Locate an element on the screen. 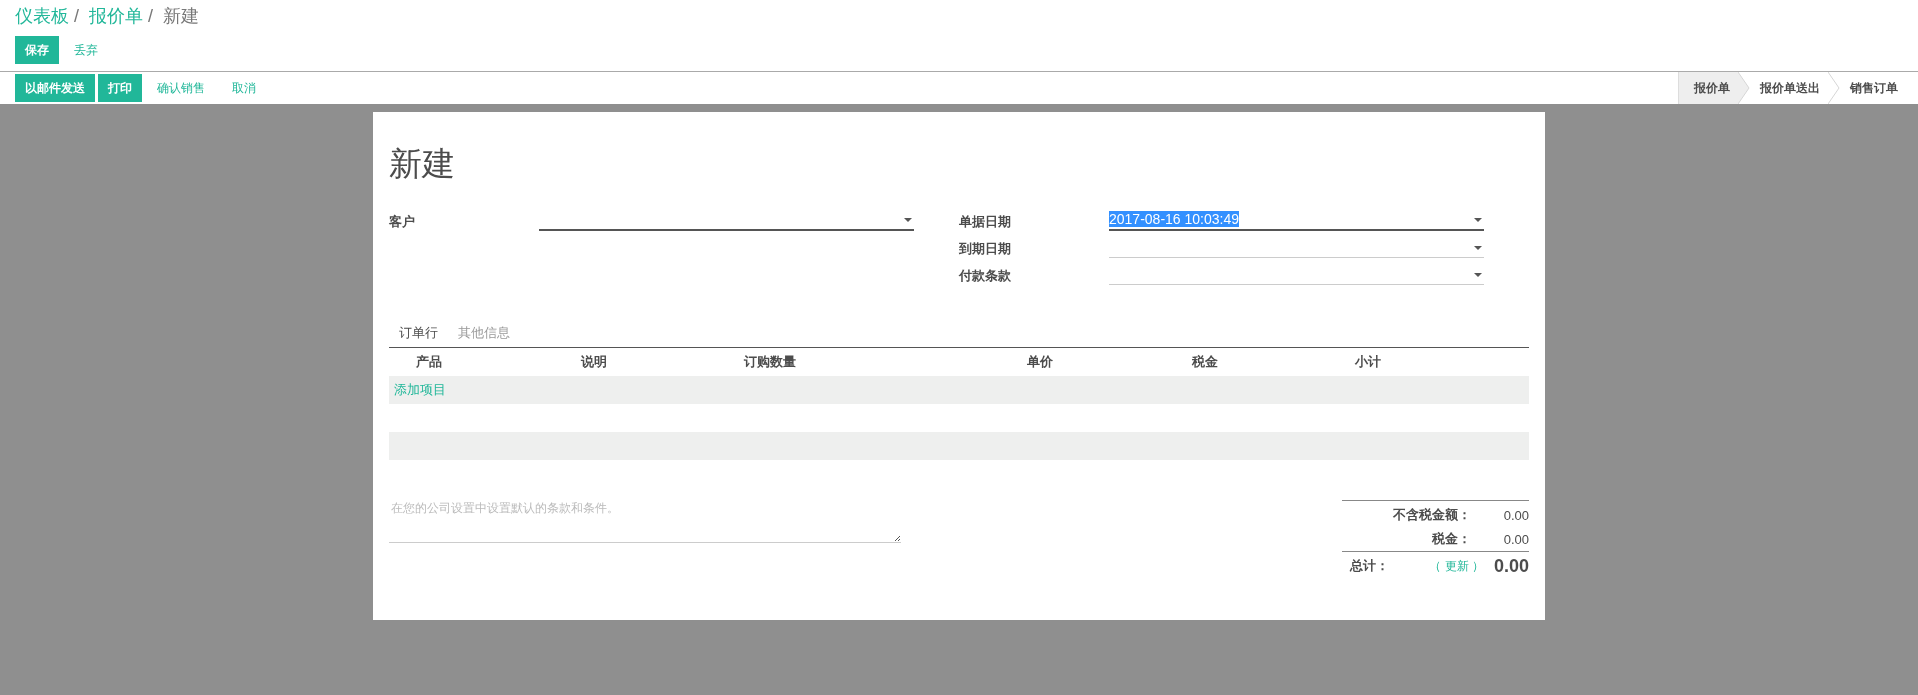 The width and height of the screenshot is (1918, 695). tab: 订单行 is located at coordinates (418, 333).